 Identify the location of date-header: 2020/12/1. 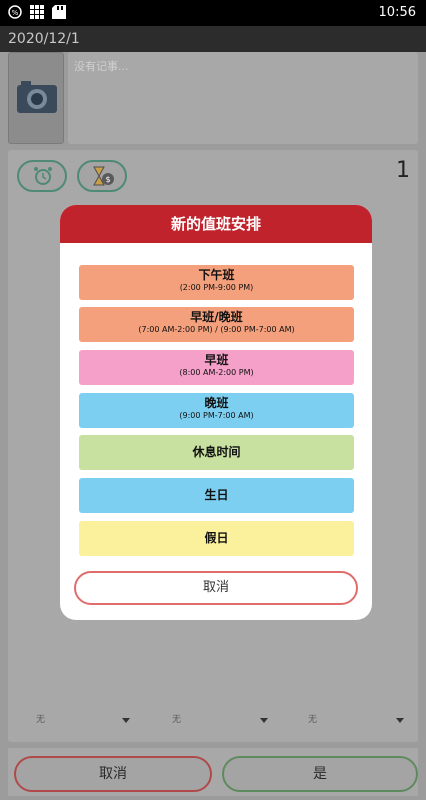
(213, 39).